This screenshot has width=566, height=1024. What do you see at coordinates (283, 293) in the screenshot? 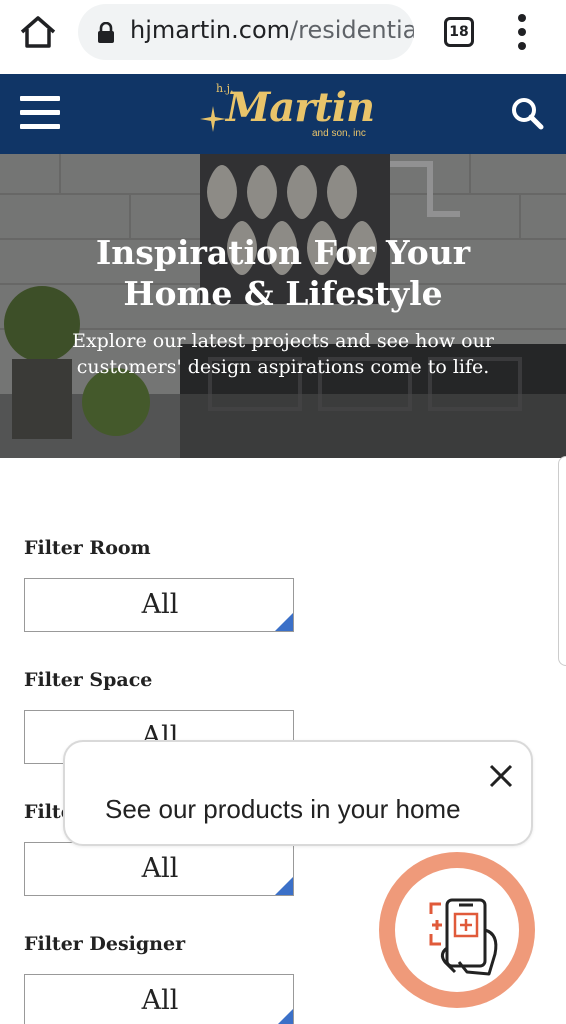
I see `hero-title-line-2: Home & Lifestyle` at bounding box center [283, 293].